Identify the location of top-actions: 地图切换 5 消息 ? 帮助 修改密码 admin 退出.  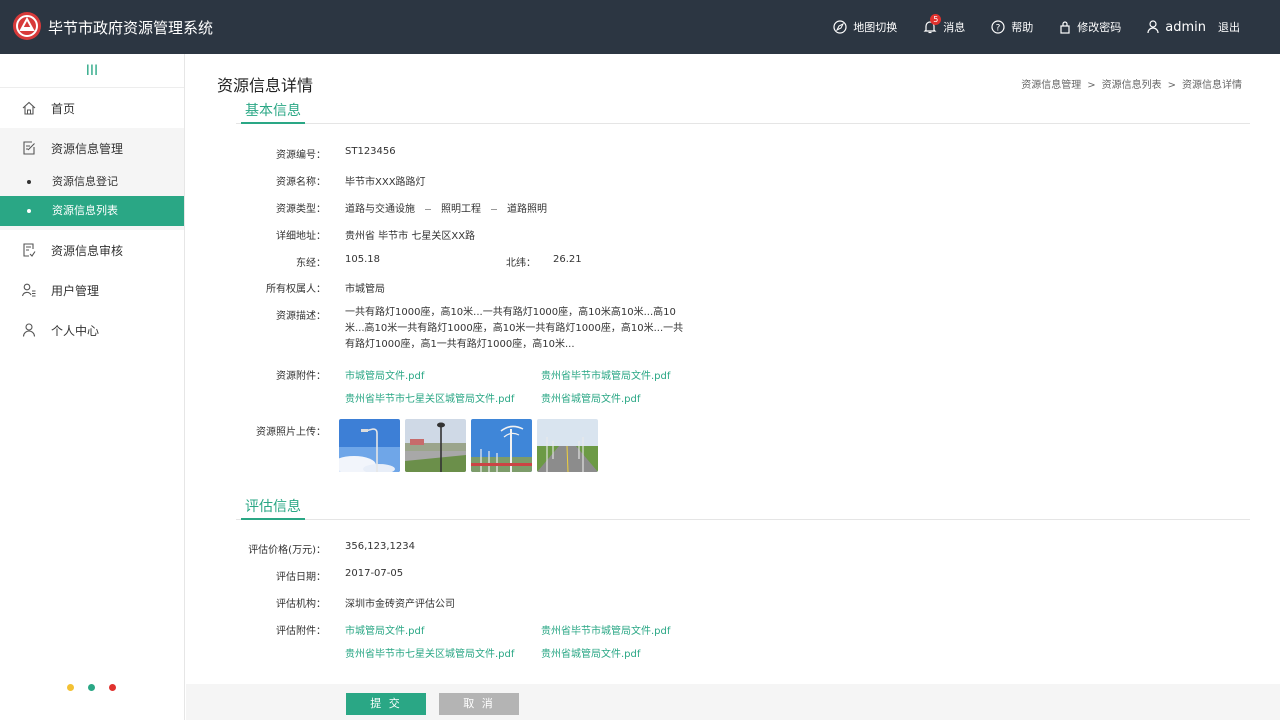
(1023, 27).